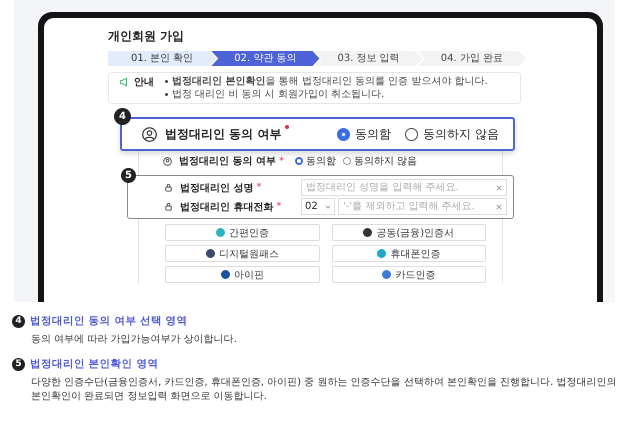 This screenshot has width=629, height=428. What do you see at coordinates (144, 82) in the screenshot?
I see `notice-label: 안내` at bounding box center [144, 82].